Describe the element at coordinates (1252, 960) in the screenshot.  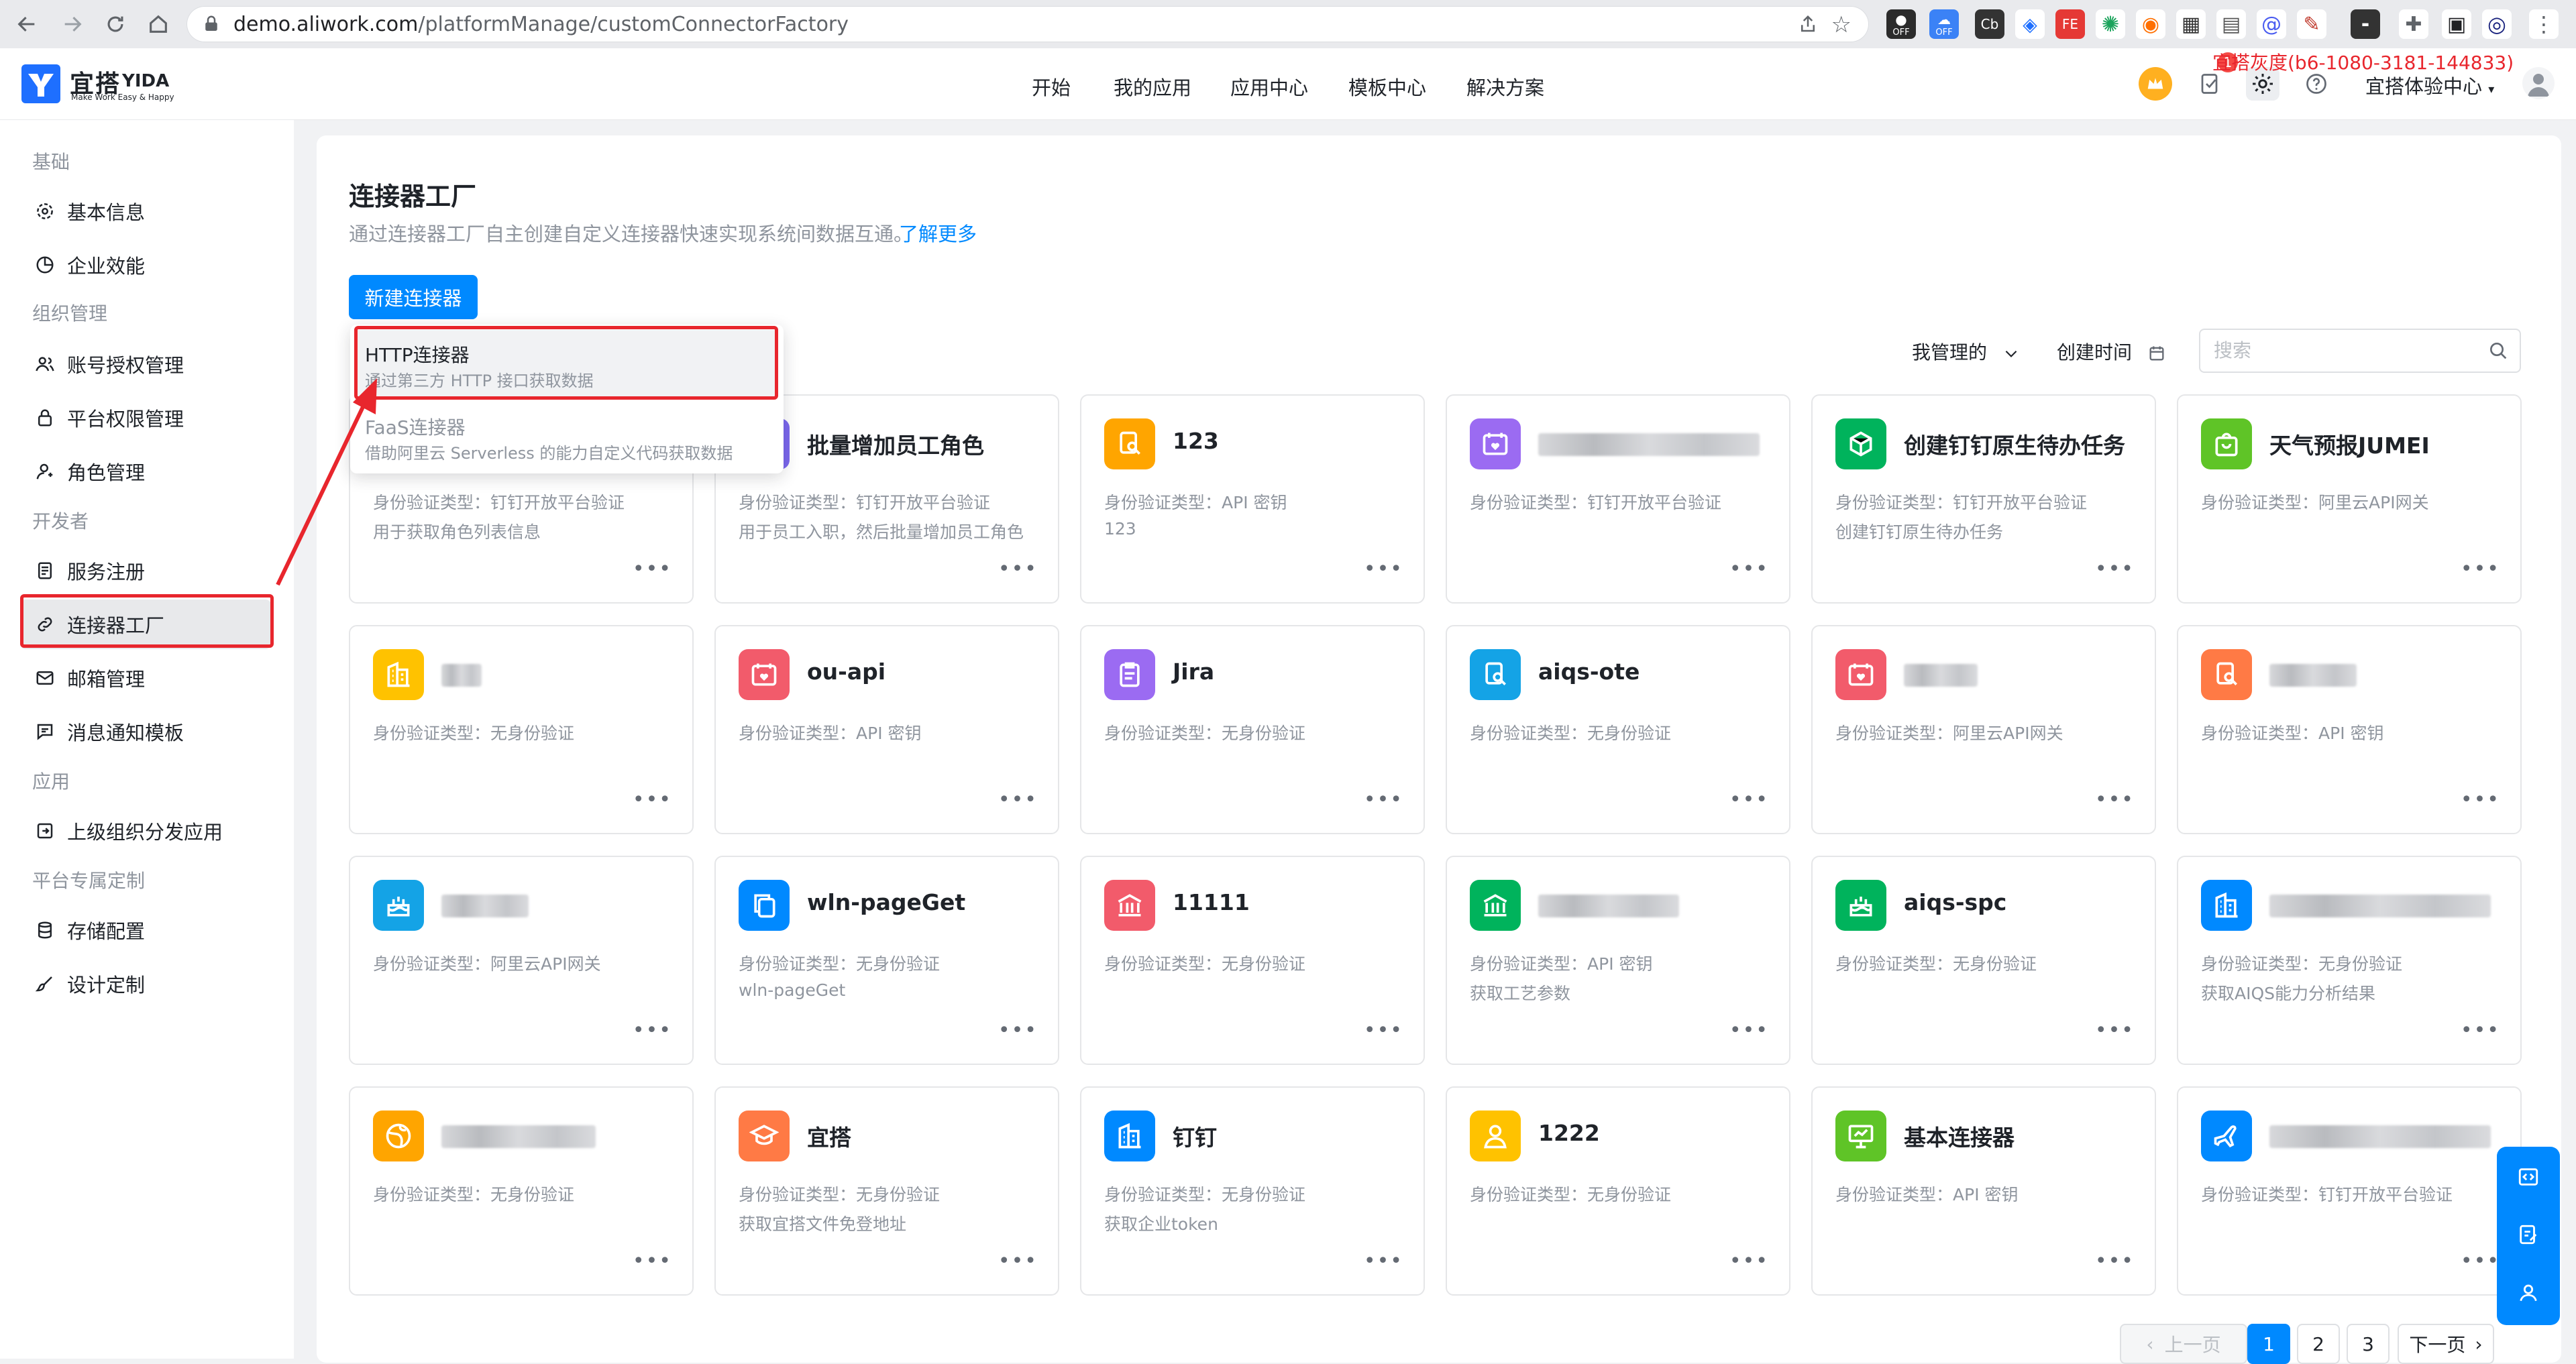
I see `connector-card: 11111 身份验证类型：无身份验证 •••` at that location.